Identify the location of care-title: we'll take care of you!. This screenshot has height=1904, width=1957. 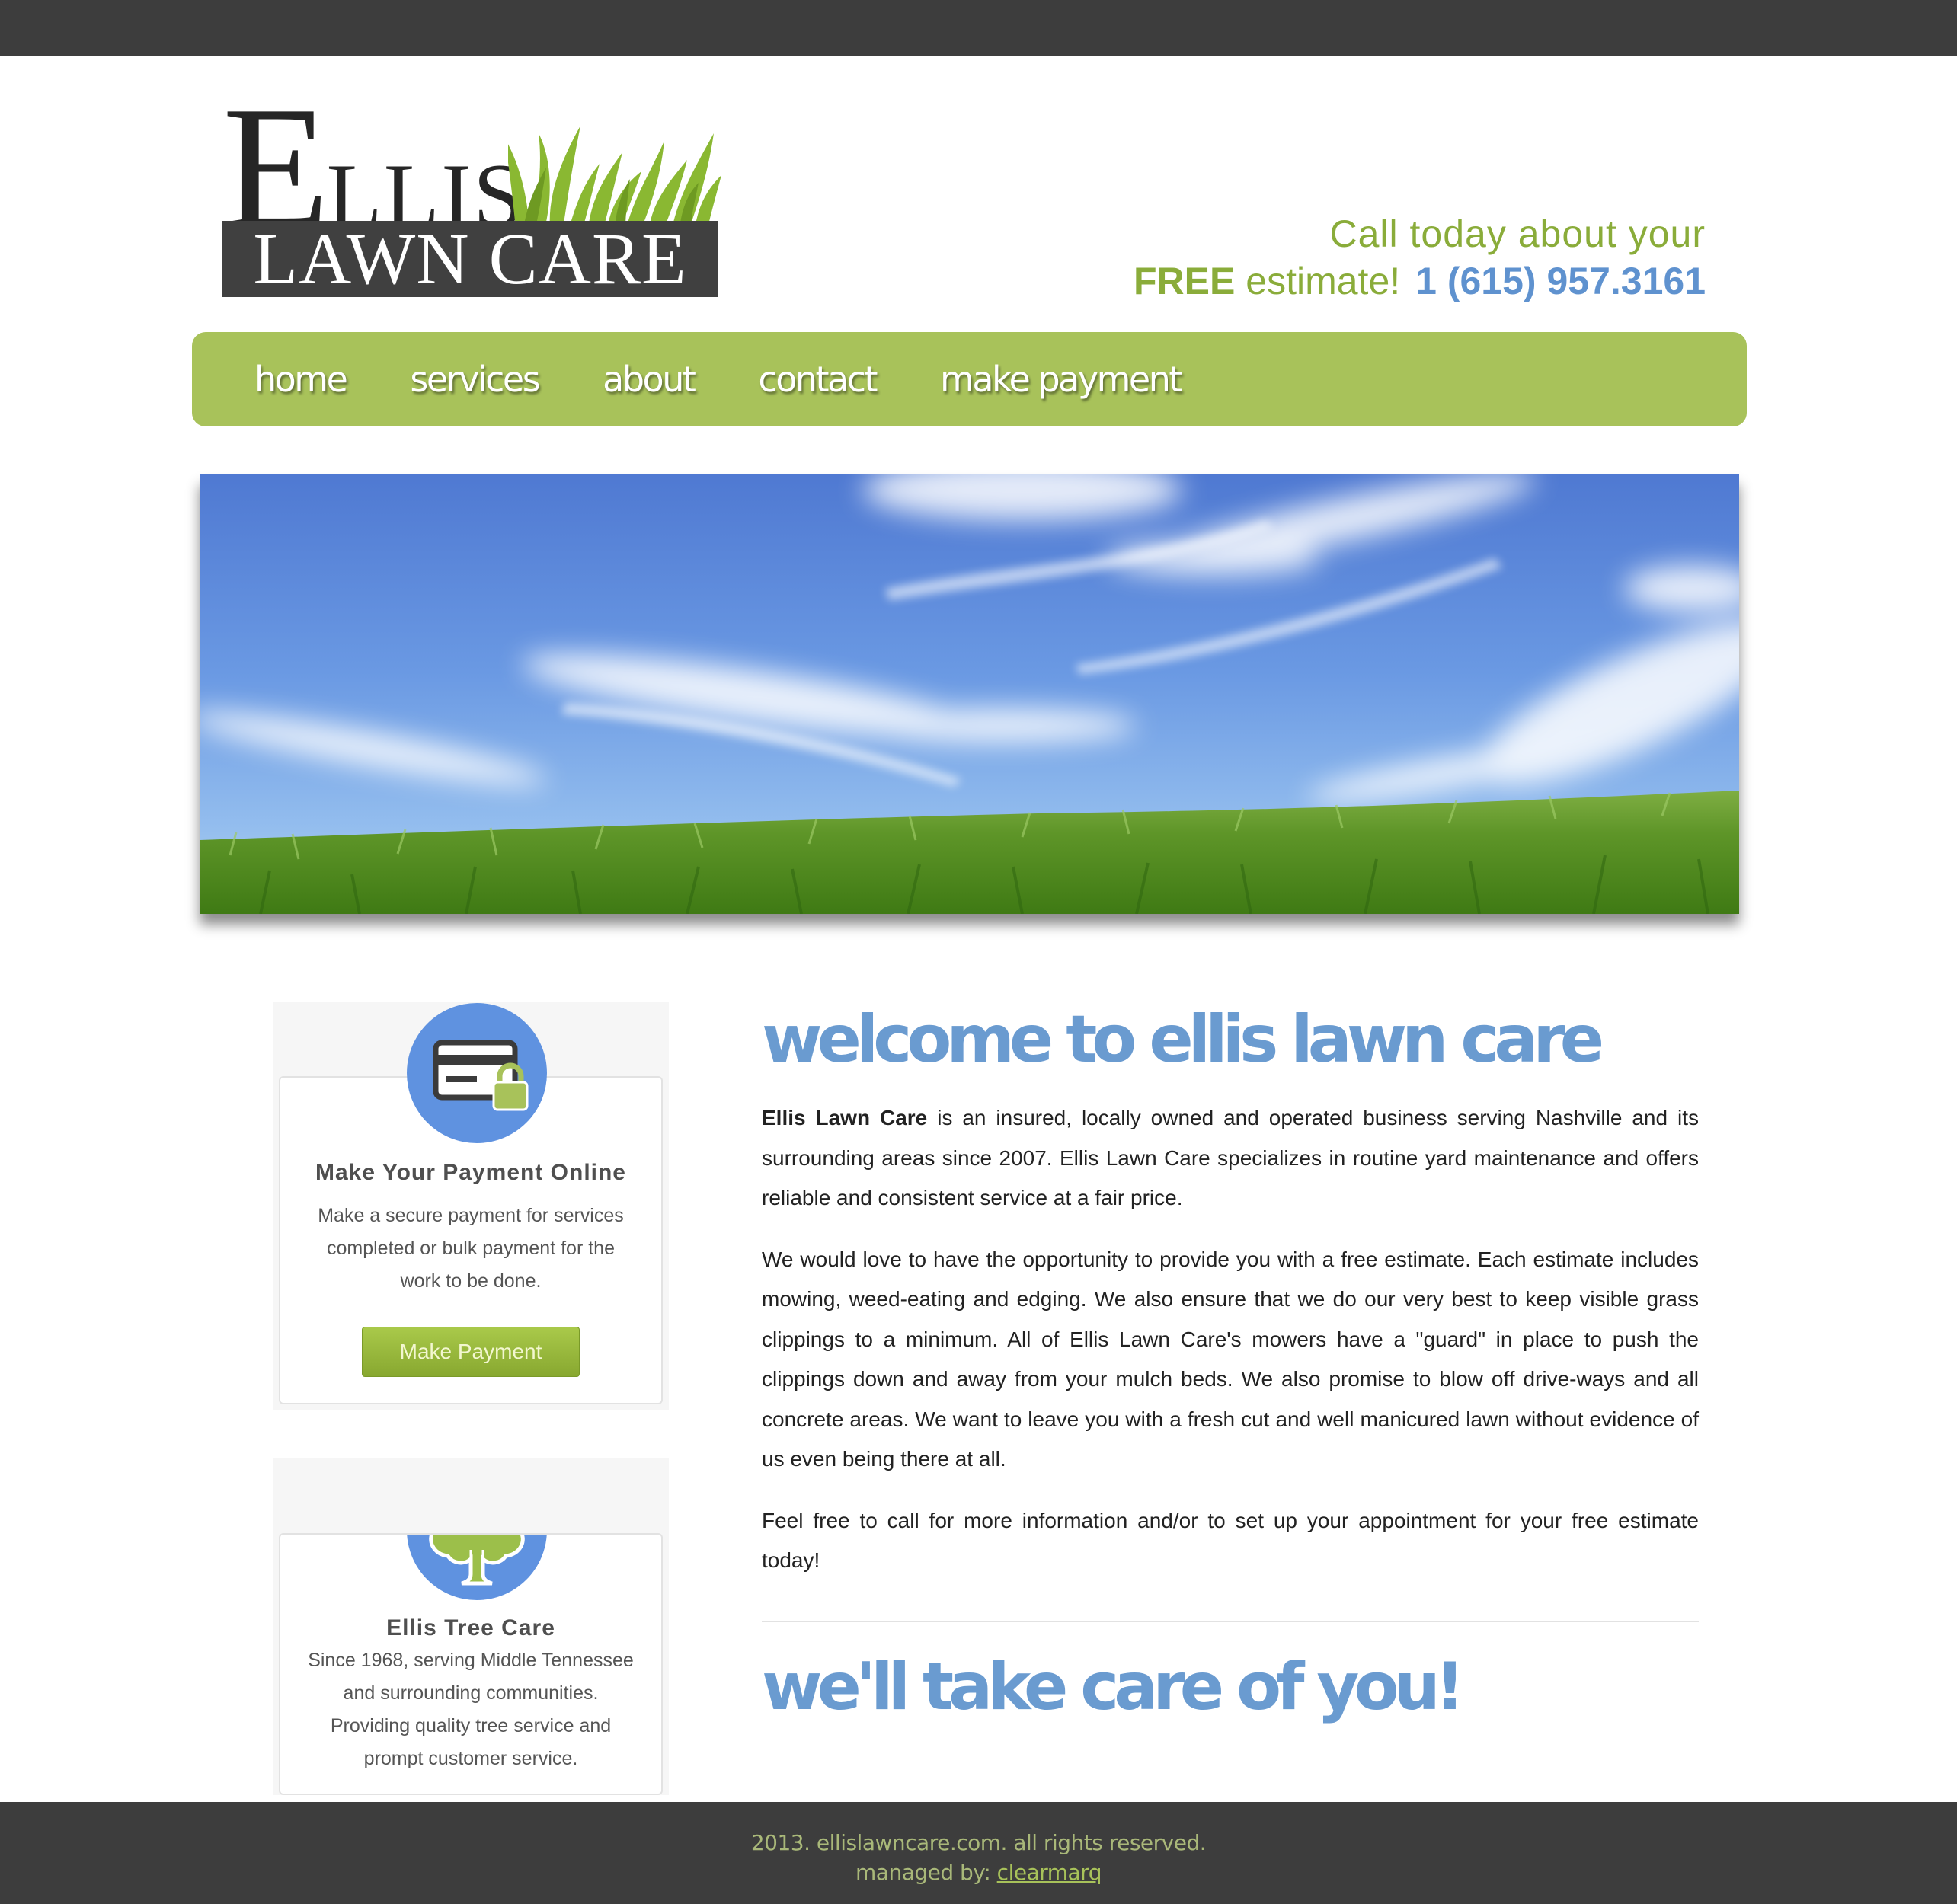
(1113, 1686).